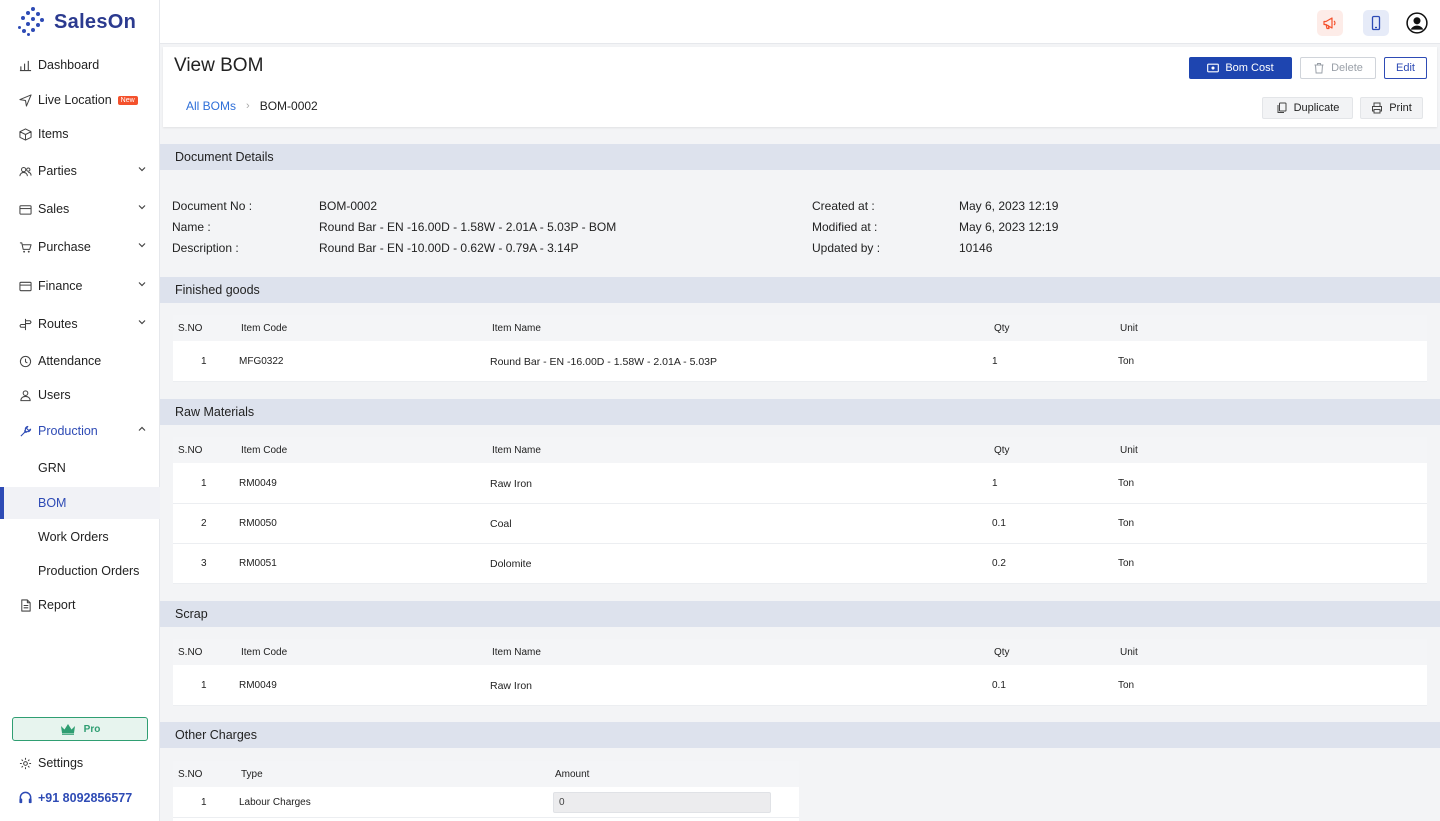  What do you see at coordinates (25, 395) in the screenshot?
I see `user-icon` at bounding box center [25, 395].